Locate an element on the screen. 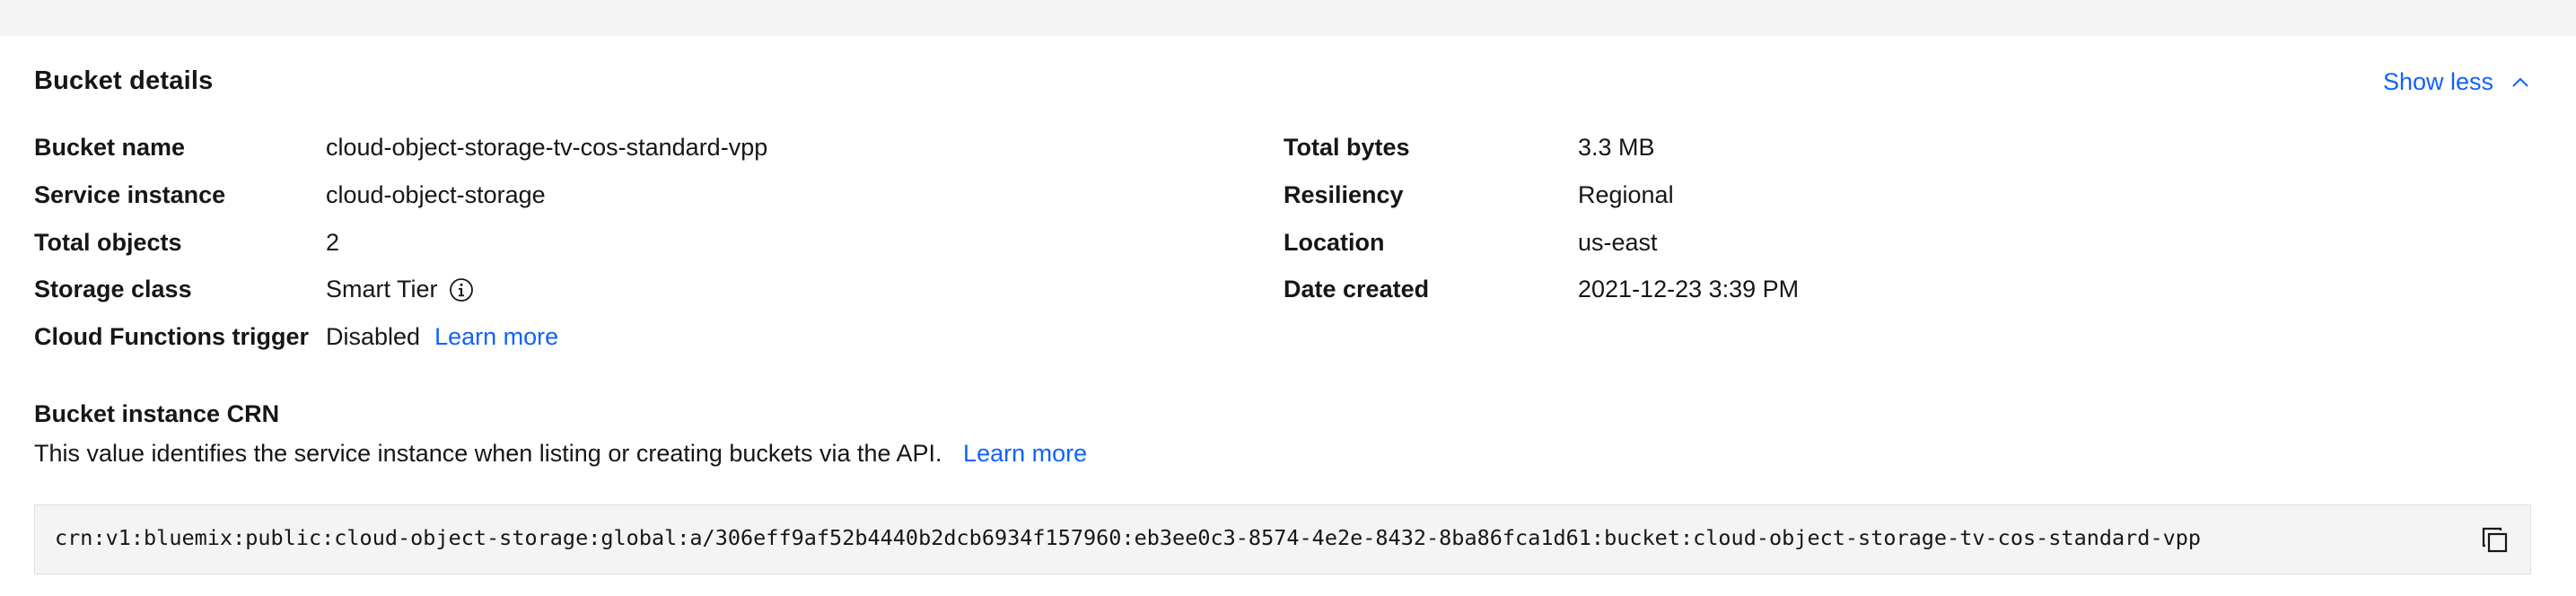  panel-title: Bucket details is located at coordinates (124, 80).